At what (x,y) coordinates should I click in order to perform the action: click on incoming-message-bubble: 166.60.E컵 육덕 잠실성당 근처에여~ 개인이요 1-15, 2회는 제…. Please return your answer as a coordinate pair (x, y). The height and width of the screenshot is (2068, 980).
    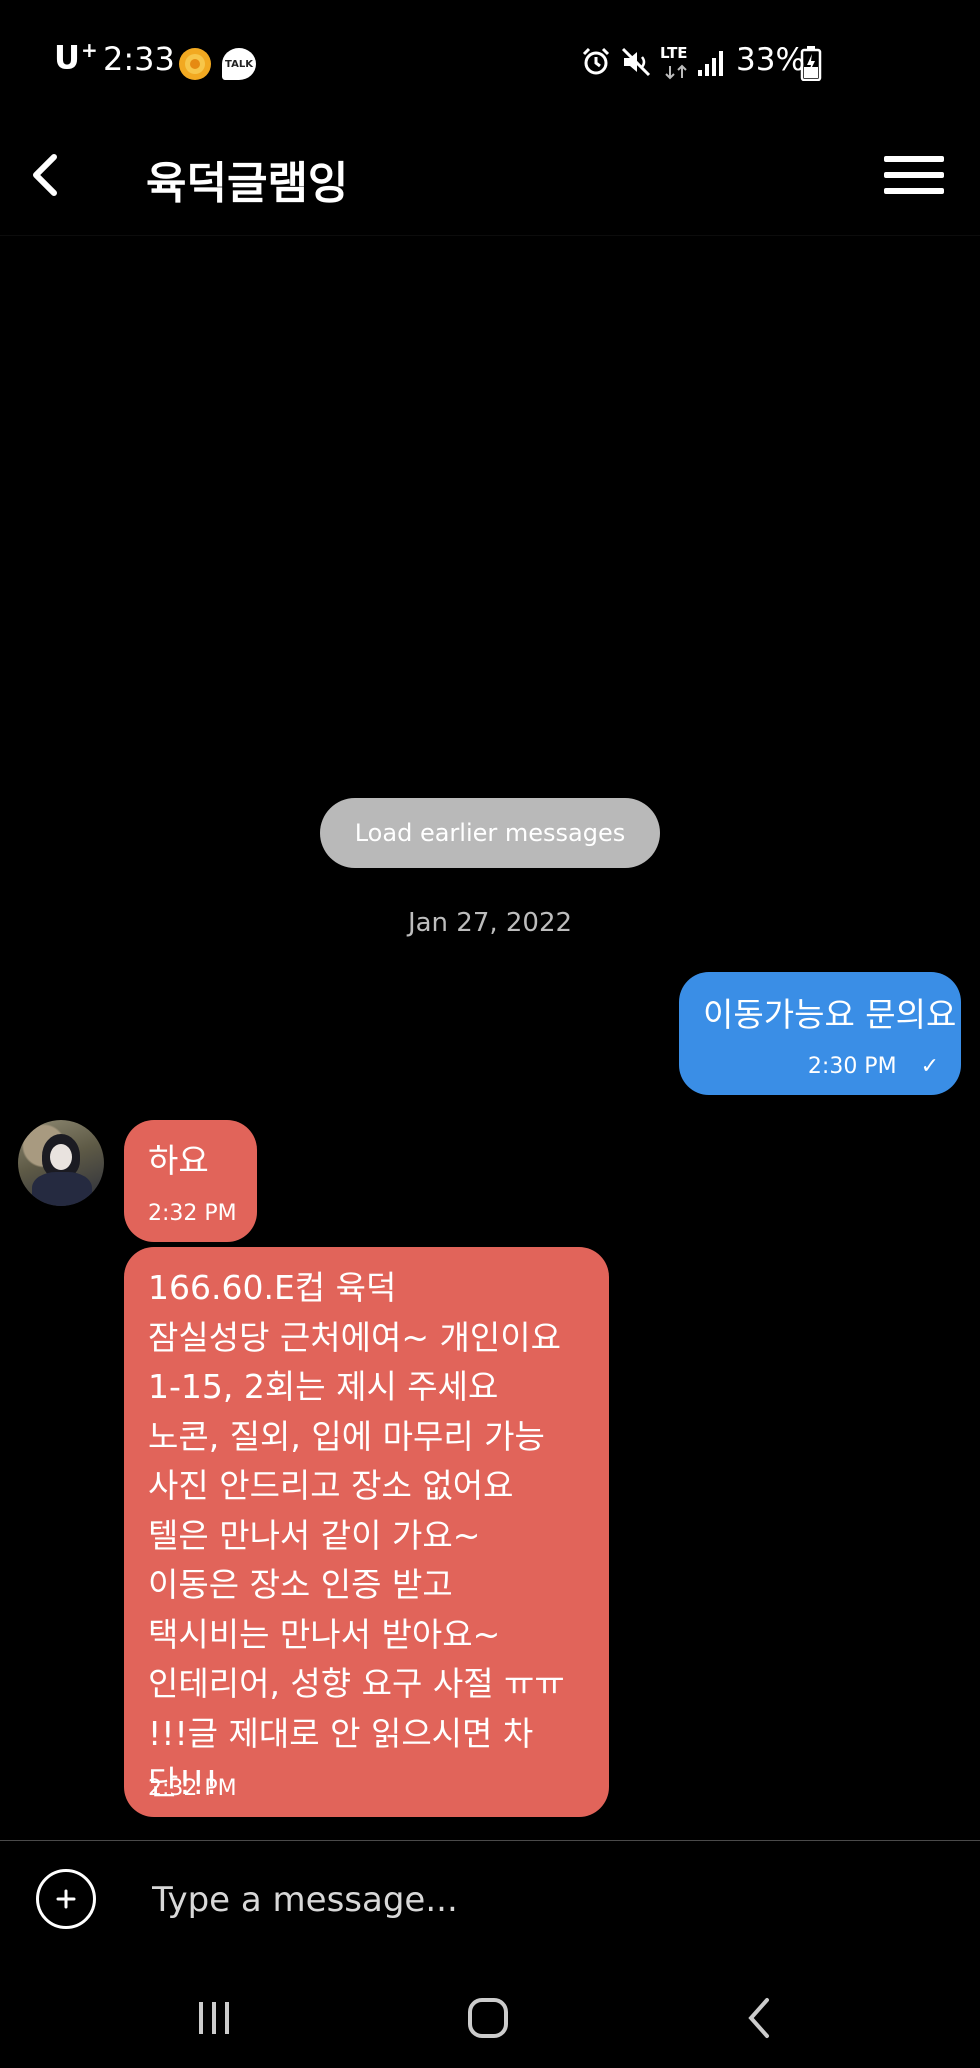
    Looking at the image, I should click on (366, 1532).